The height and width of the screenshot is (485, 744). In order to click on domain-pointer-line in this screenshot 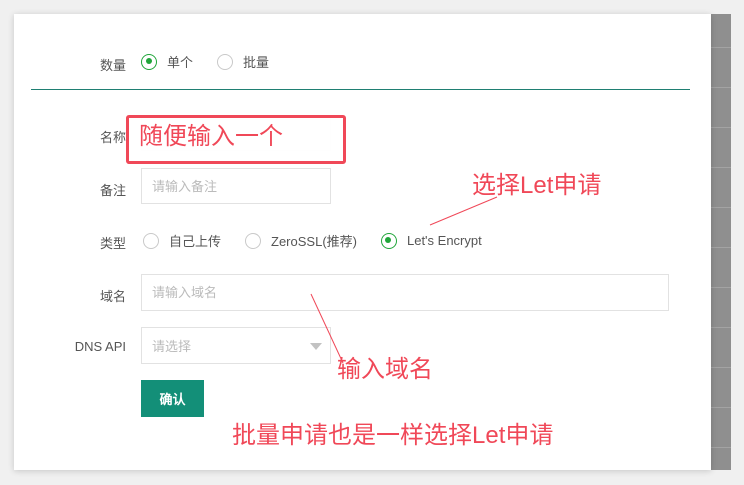, I will do `click(327, 328)`.